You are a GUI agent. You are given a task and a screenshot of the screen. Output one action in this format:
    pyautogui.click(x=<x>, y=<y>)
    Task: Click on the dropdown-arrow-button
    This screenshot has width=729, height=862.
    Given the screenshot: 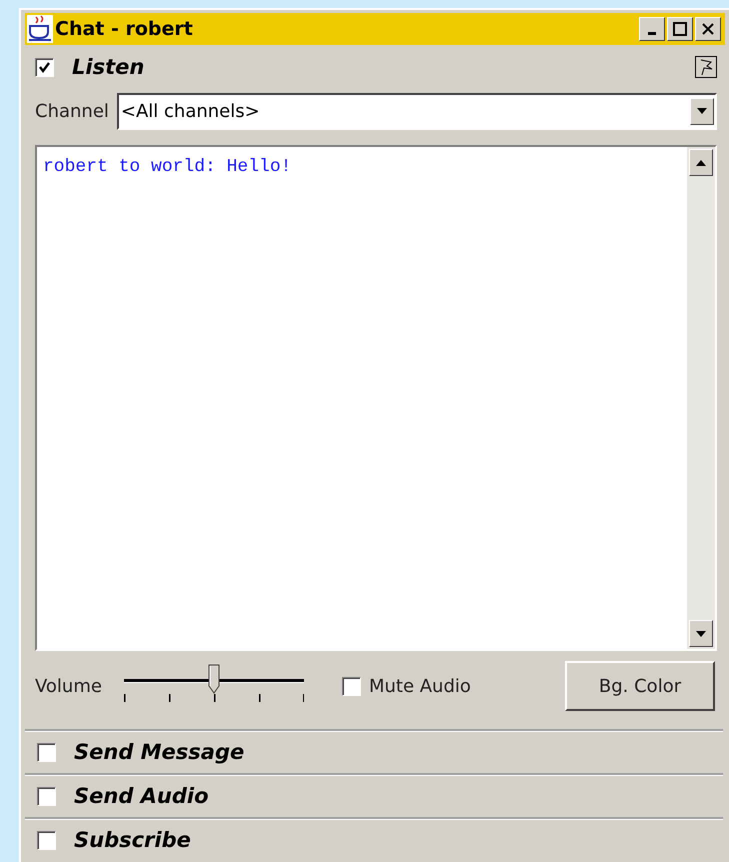 What is the action you would take?
    pyautogui.click(x=702, y=111)
    